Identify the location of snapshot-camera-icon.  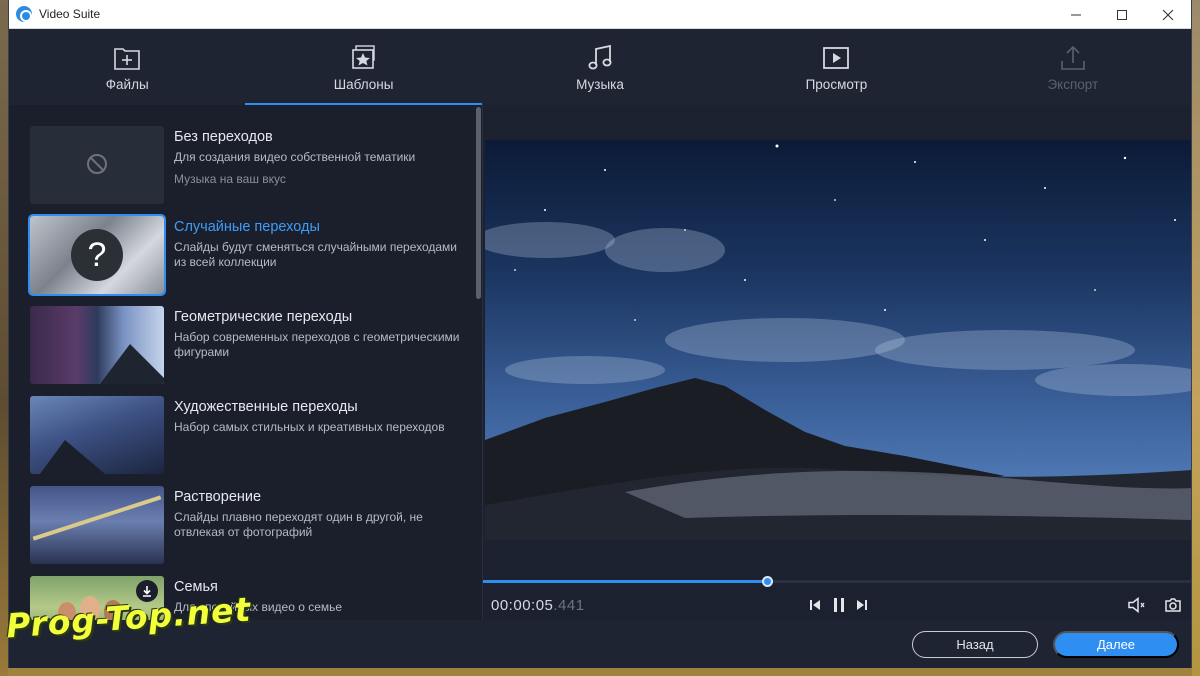
(1173, 605).